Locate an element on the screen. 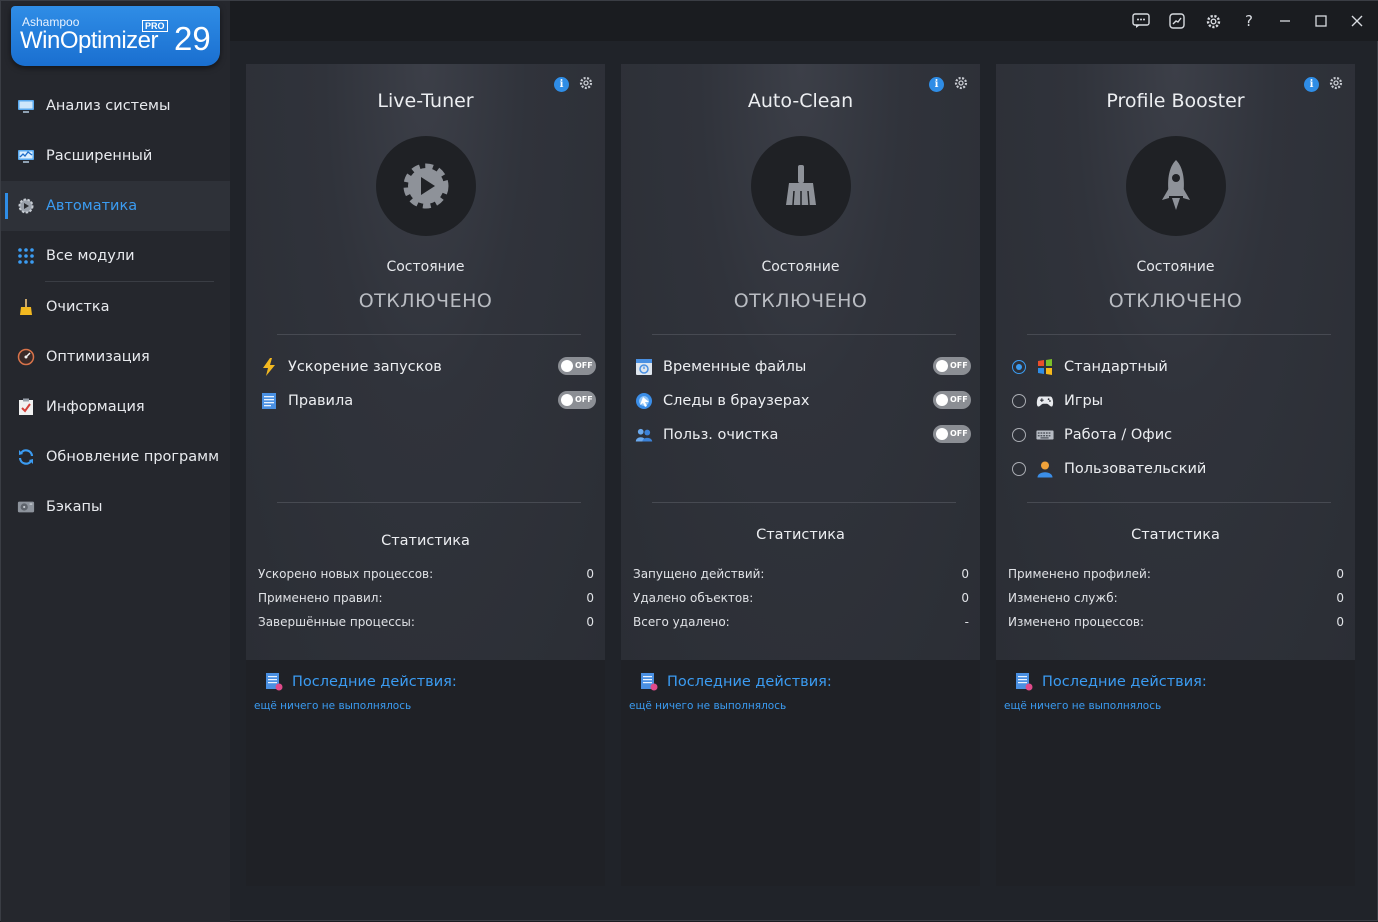 This screenshot has width=1378, height=922. rocket-icon is located at coordinates (1176, 186).